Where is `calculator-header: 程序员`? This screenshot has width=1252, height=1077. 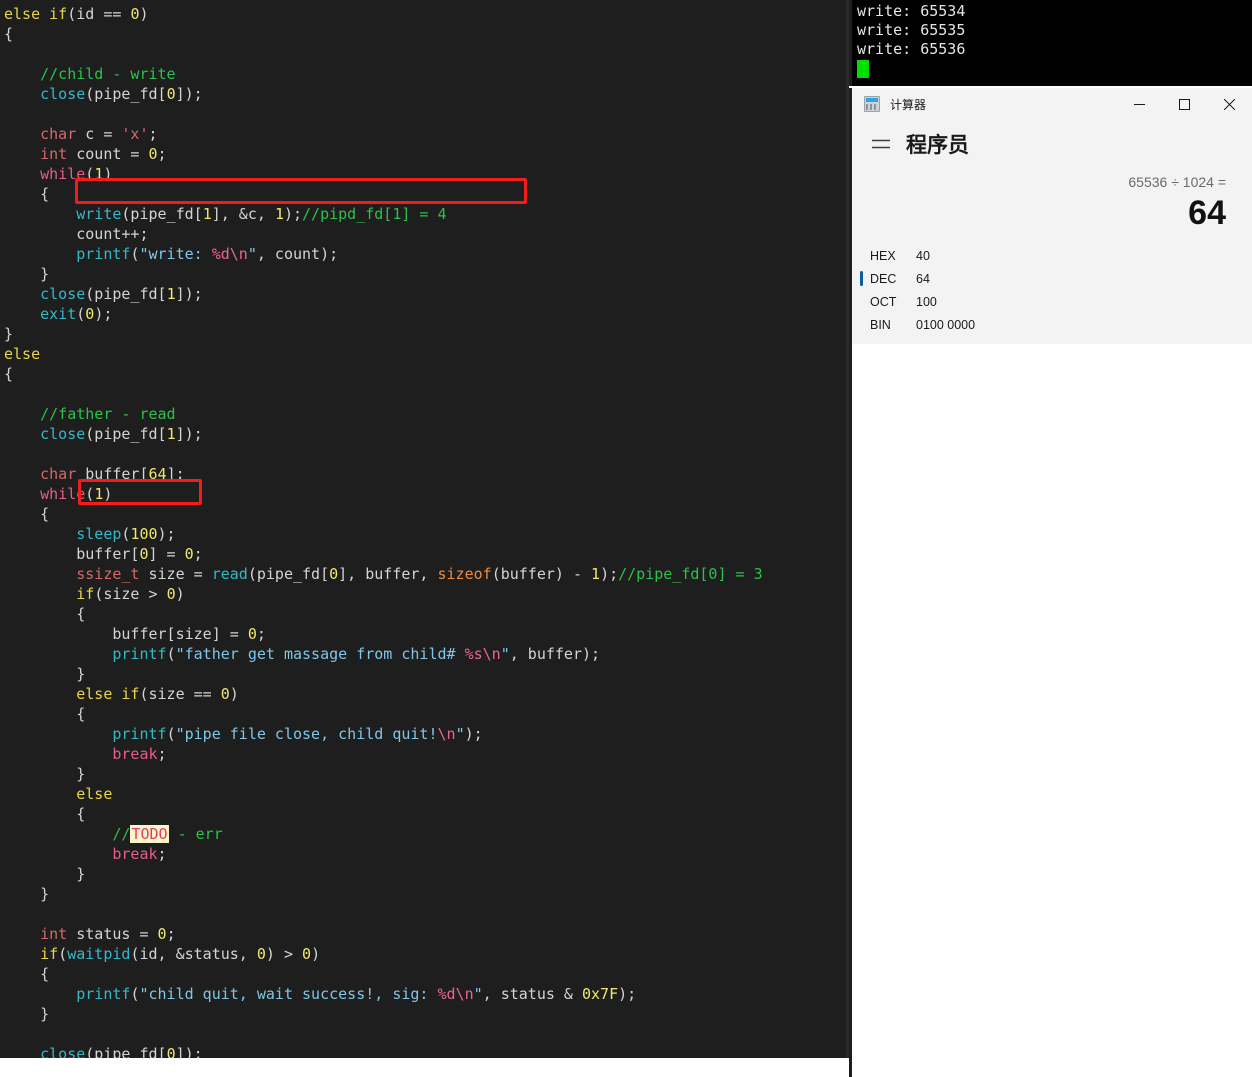
calculator-header: 程序员 is located at coordinates (1052, 144).